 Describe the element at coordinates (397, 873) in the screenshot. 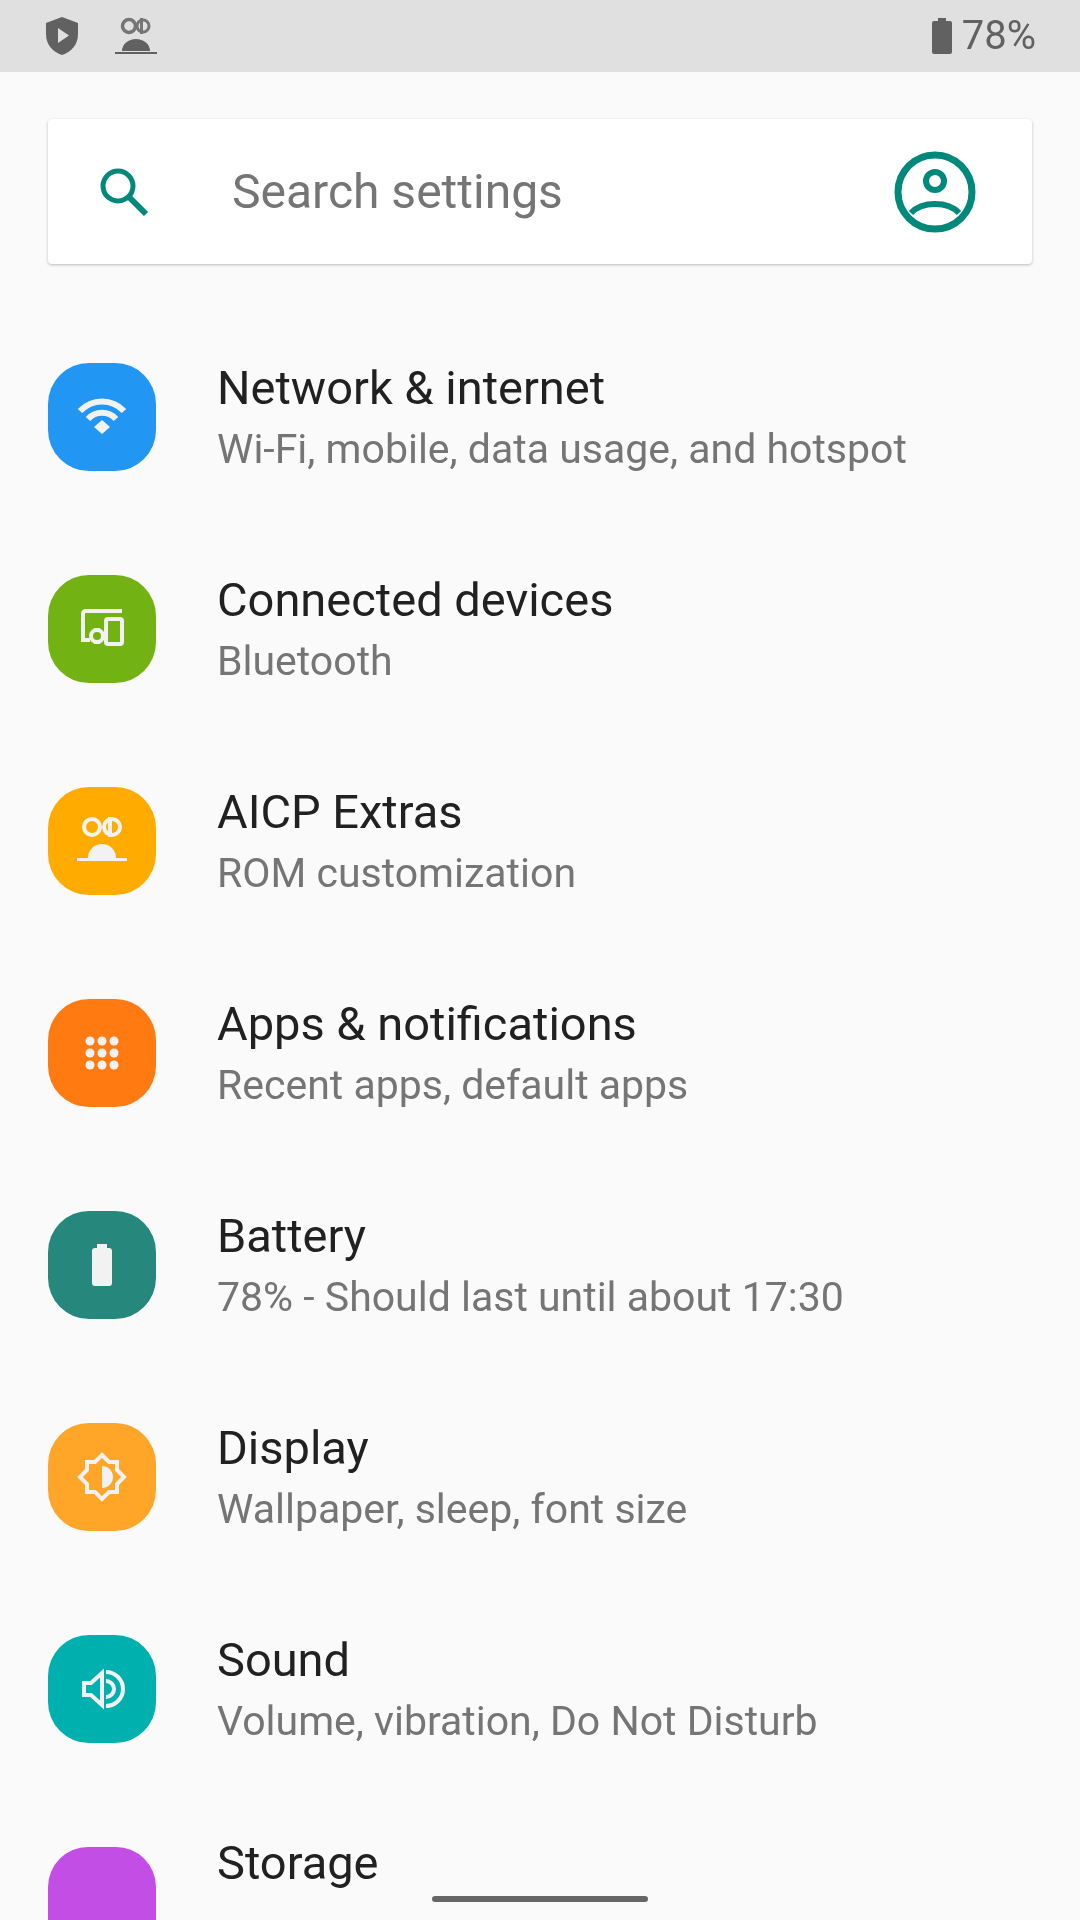

I see `setting-summary: ROM customization` at that location.